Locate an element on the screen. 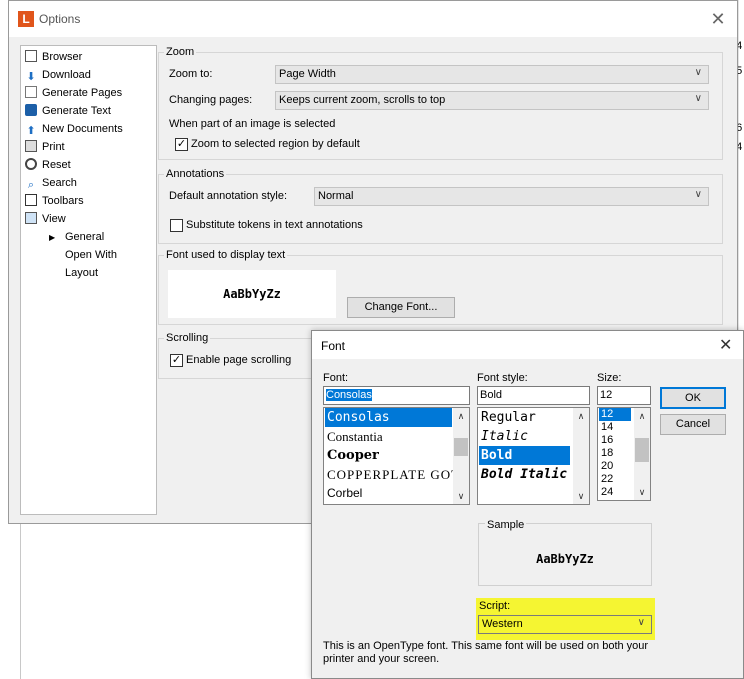  font-style-label: Font style: is located at coordinates (502, 378).